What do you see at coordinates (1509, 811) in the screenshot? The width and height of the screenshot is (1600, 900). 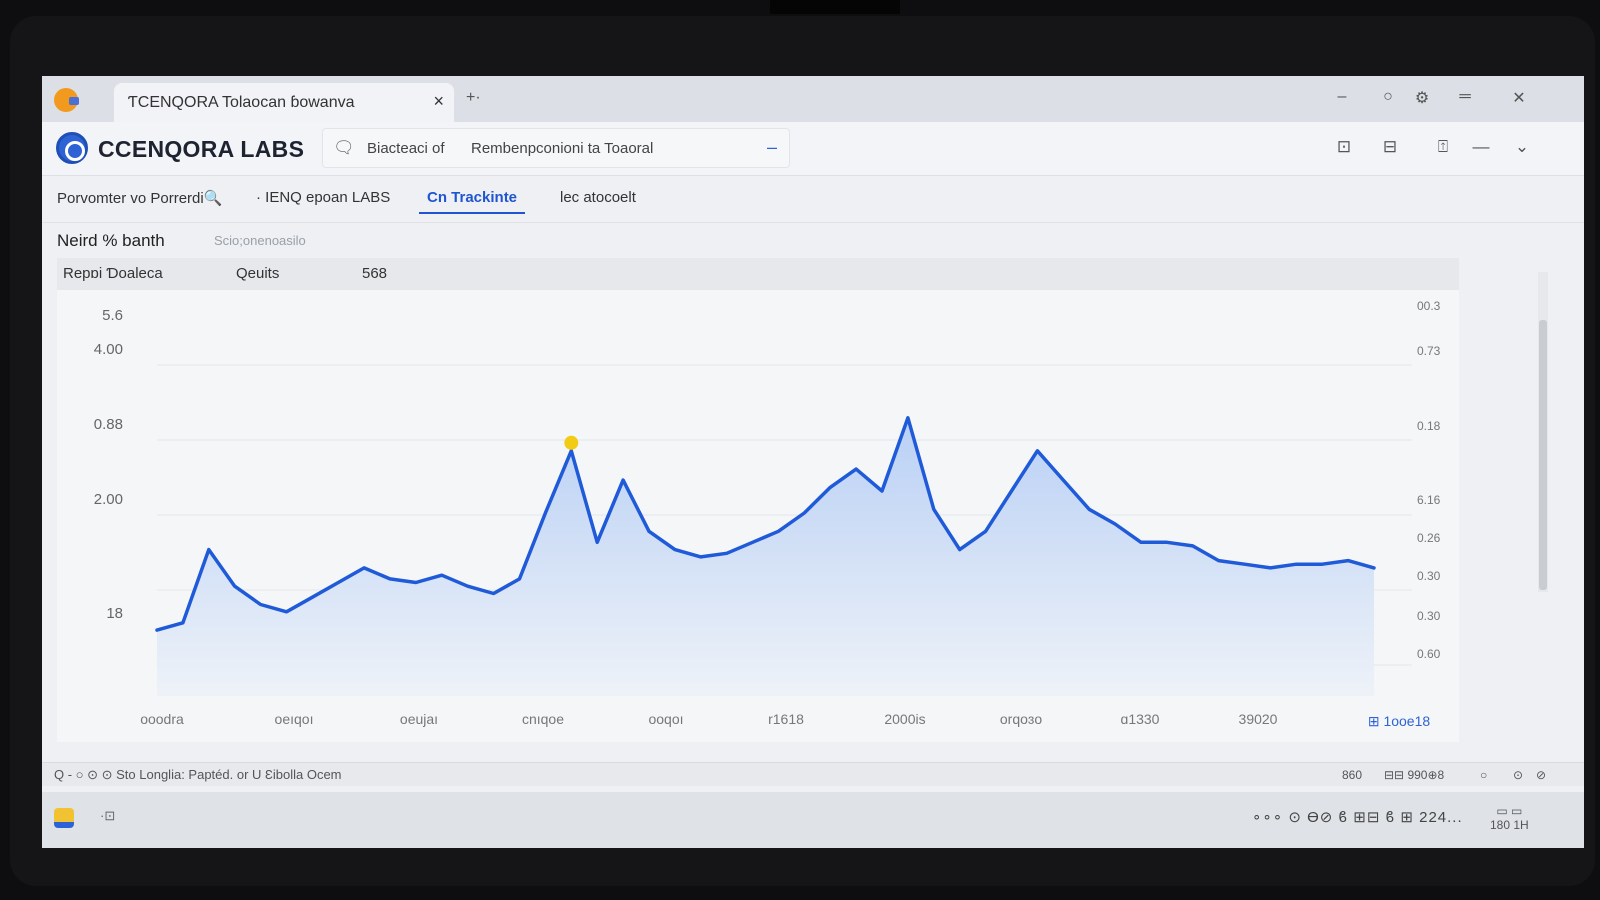 I see `clock-time: ▭ ▭` at bounding box center [1509, 811].